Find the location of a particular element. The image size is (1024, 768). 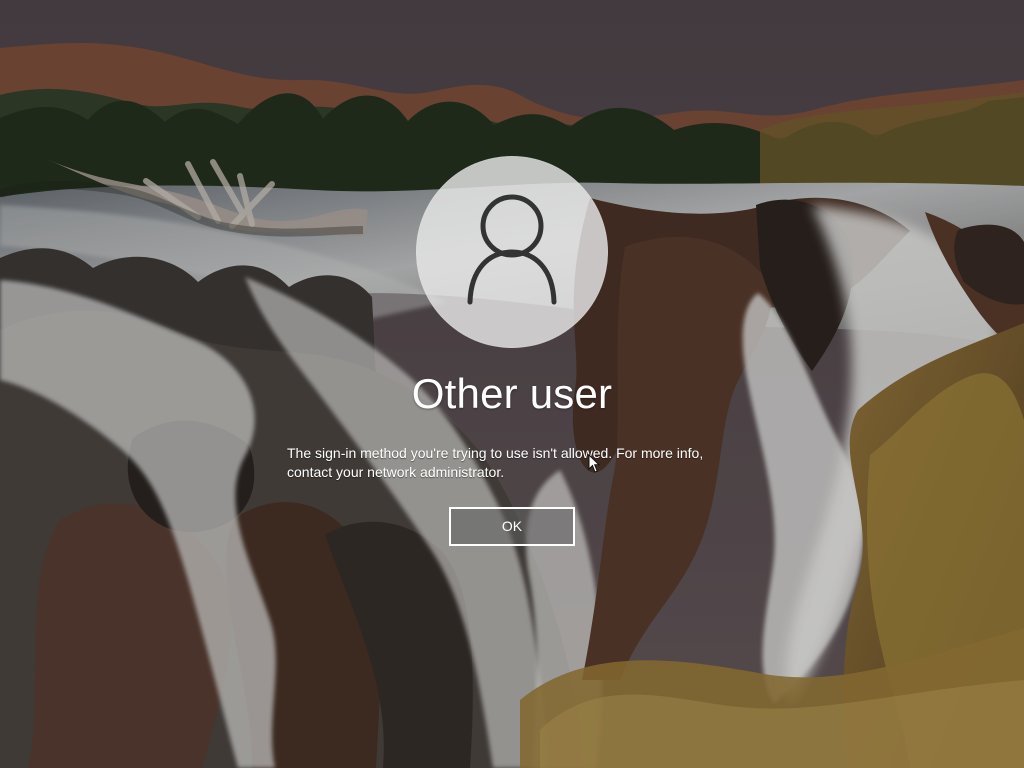

user-name: Other user is located at coordinates (512, 393).